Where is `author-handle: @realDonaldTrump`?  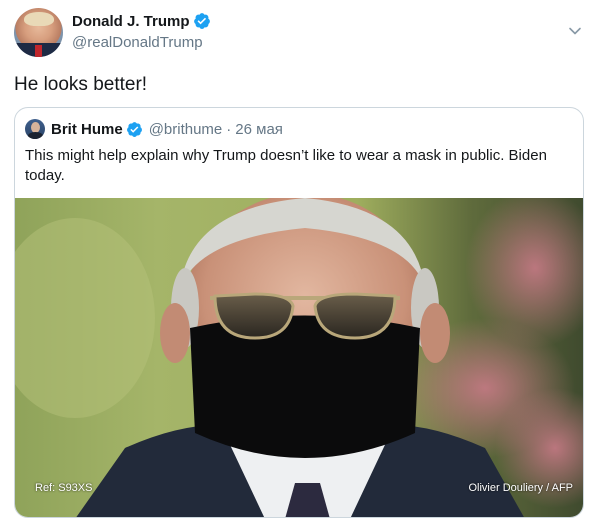
author-handle: @realDonaldTrump is located at coordinates (137, 42).